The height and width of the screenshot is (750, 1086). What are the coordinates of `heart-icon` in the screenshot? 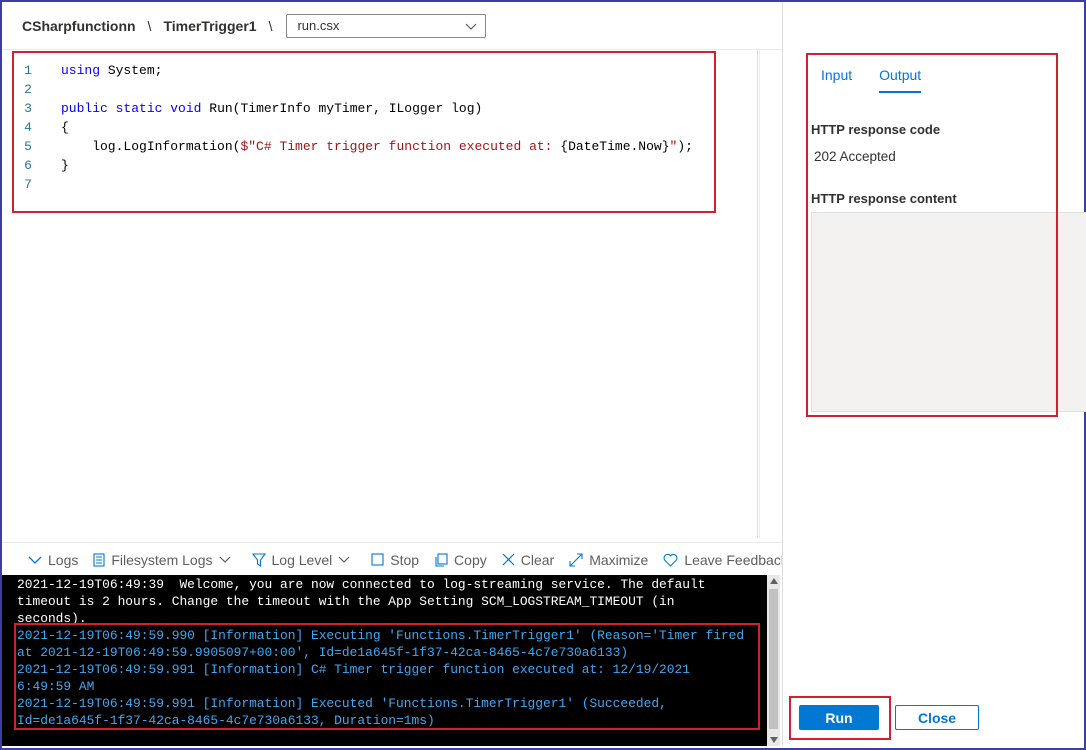 It's located at (670, 560).